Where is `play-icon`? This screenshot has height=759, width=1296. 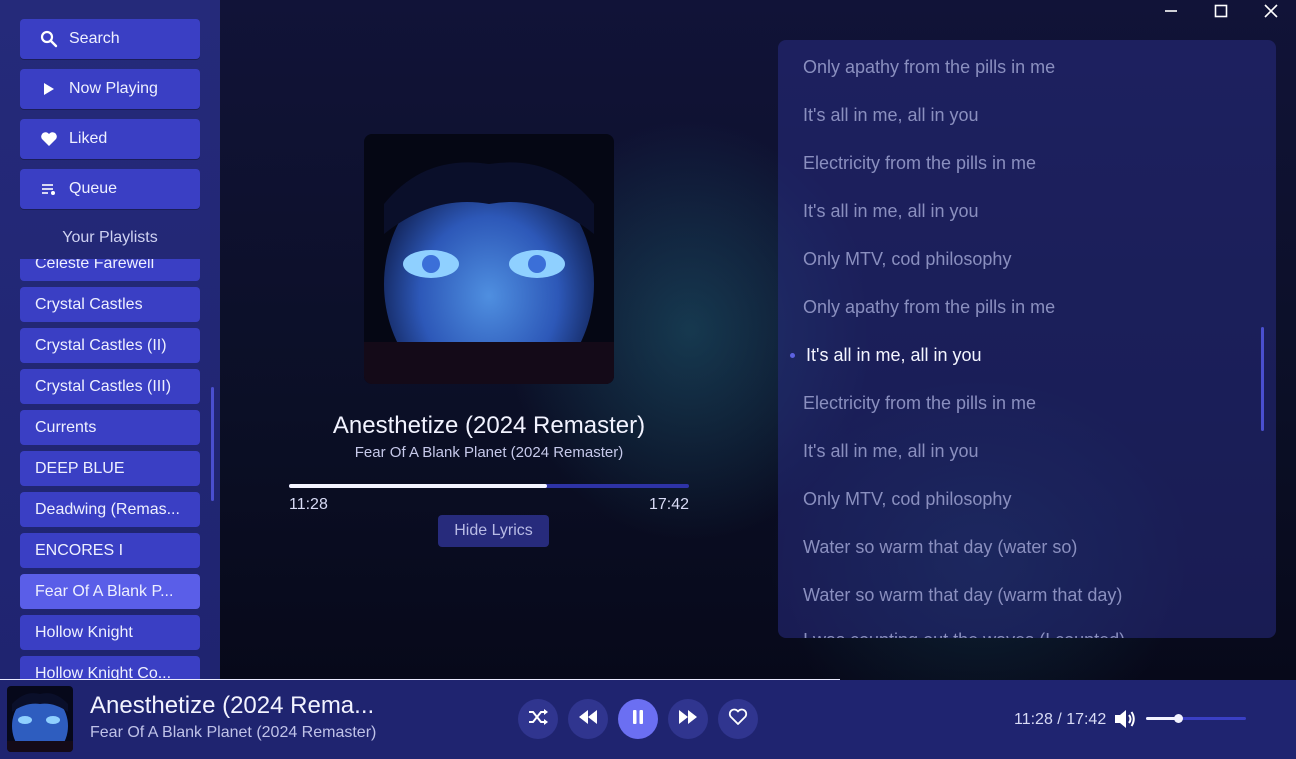 play-icon is located at coordinates (49, 89).